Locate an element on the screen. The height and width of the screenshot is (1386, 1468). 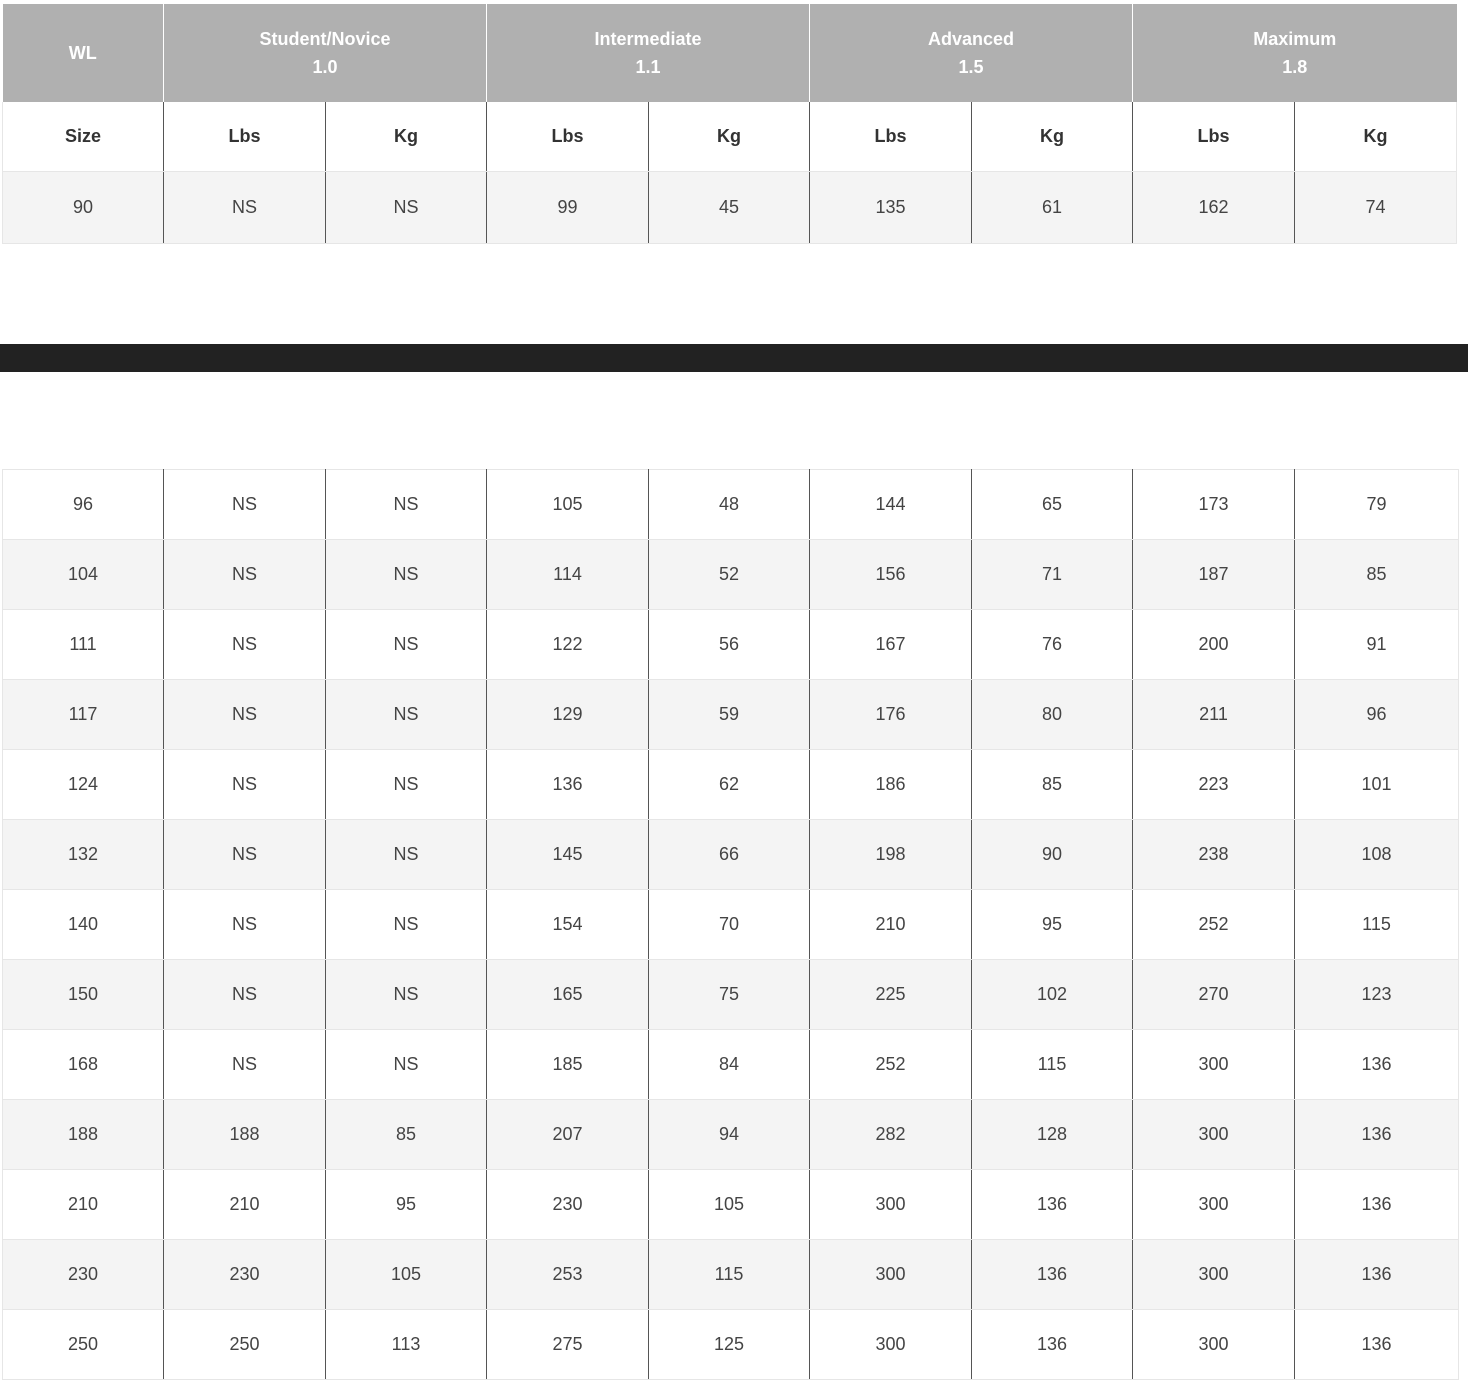
table-cell: 56 is located at coordinates (729, 644).